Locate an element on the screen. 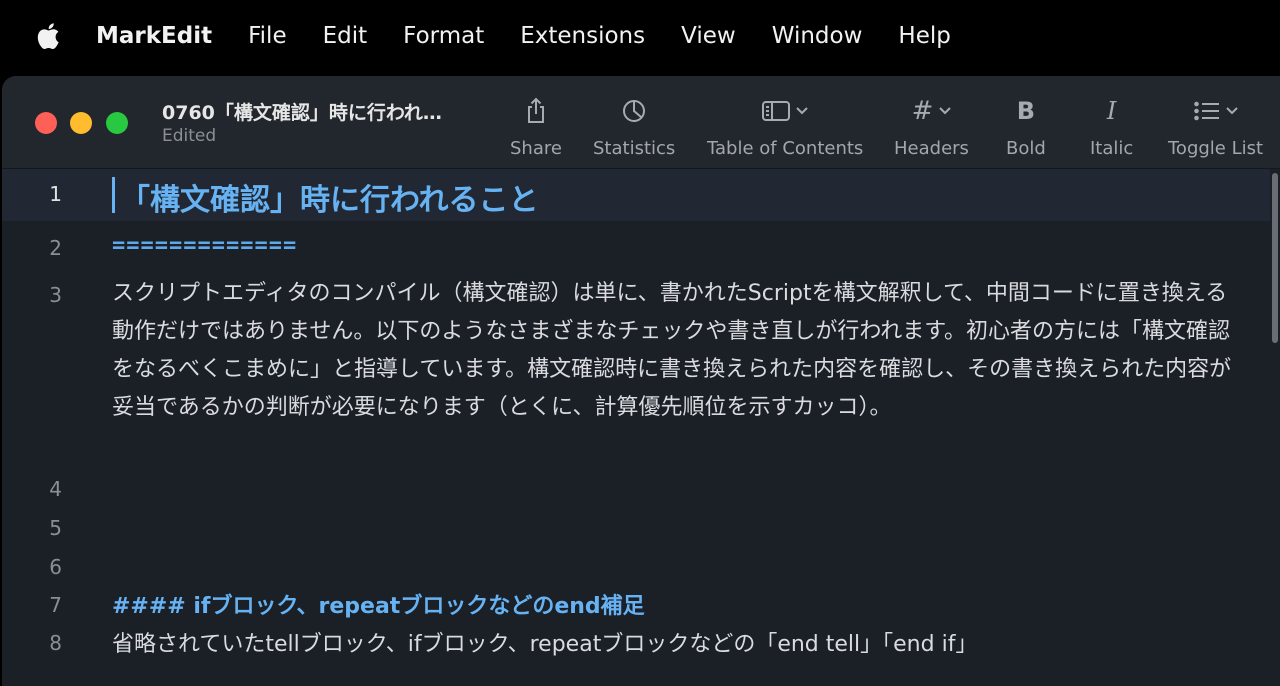  close-window-button is located at coordinates (46, 123).